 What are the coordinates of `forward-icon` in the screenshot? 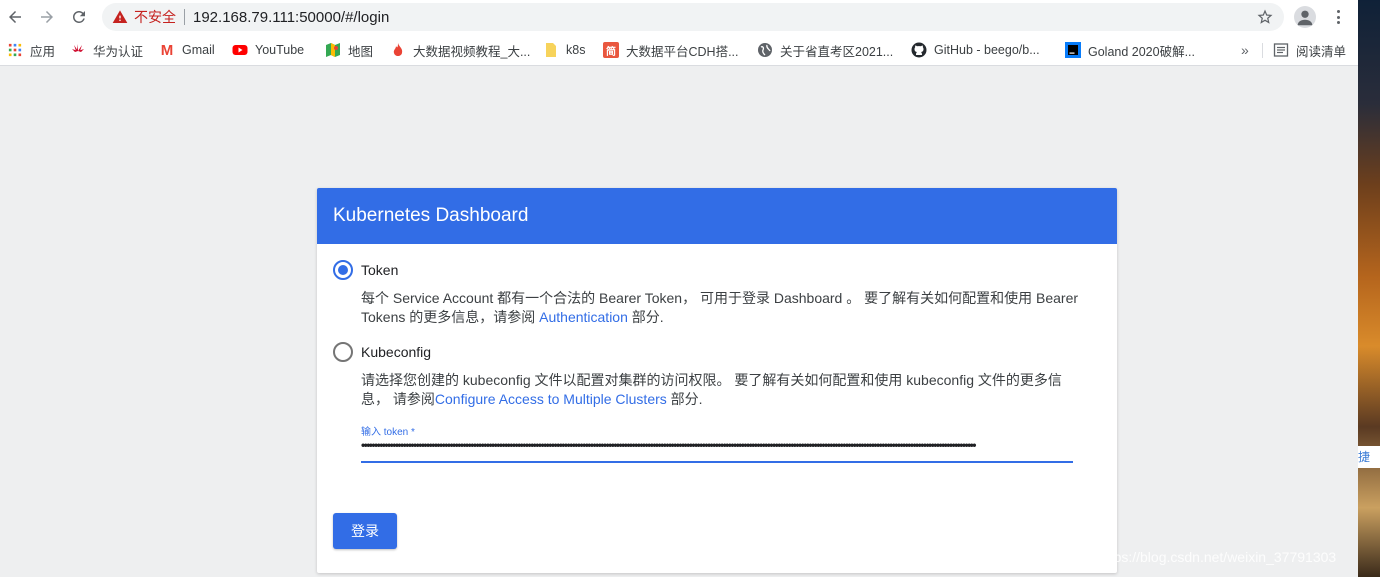 It's located at (47, 17).